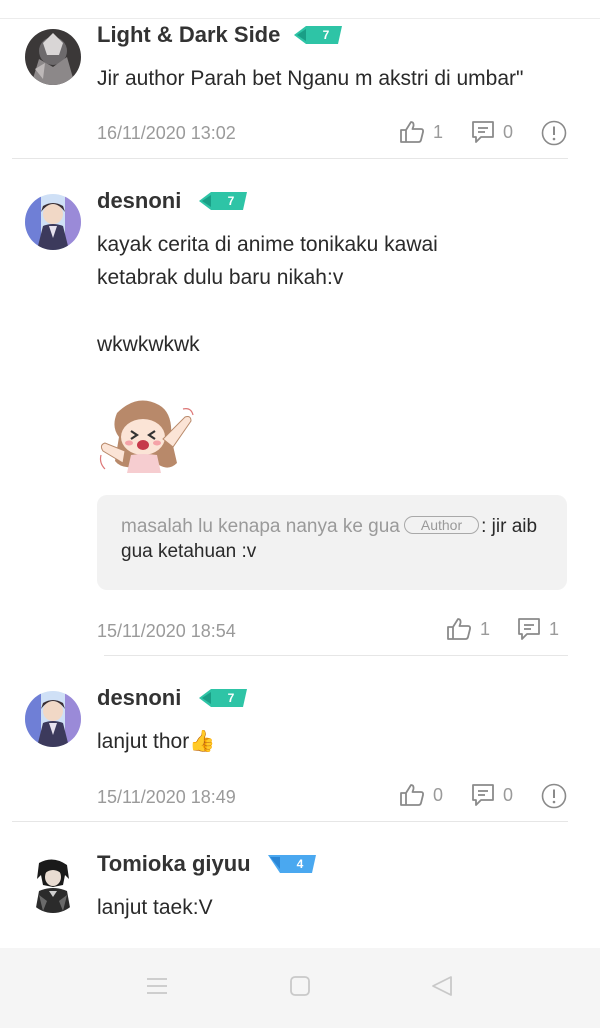  Describe the element at coordinates (147, 433) in the screenshot. I see `sticker-image` at that location.